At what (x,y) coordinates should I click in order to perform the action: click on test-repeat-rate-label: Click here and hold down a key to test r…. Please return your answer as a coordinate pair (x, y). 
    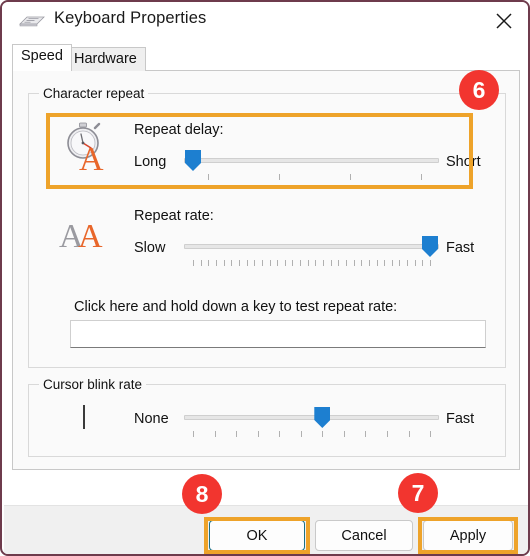
    Looking at the image, I should click on (236, 307).